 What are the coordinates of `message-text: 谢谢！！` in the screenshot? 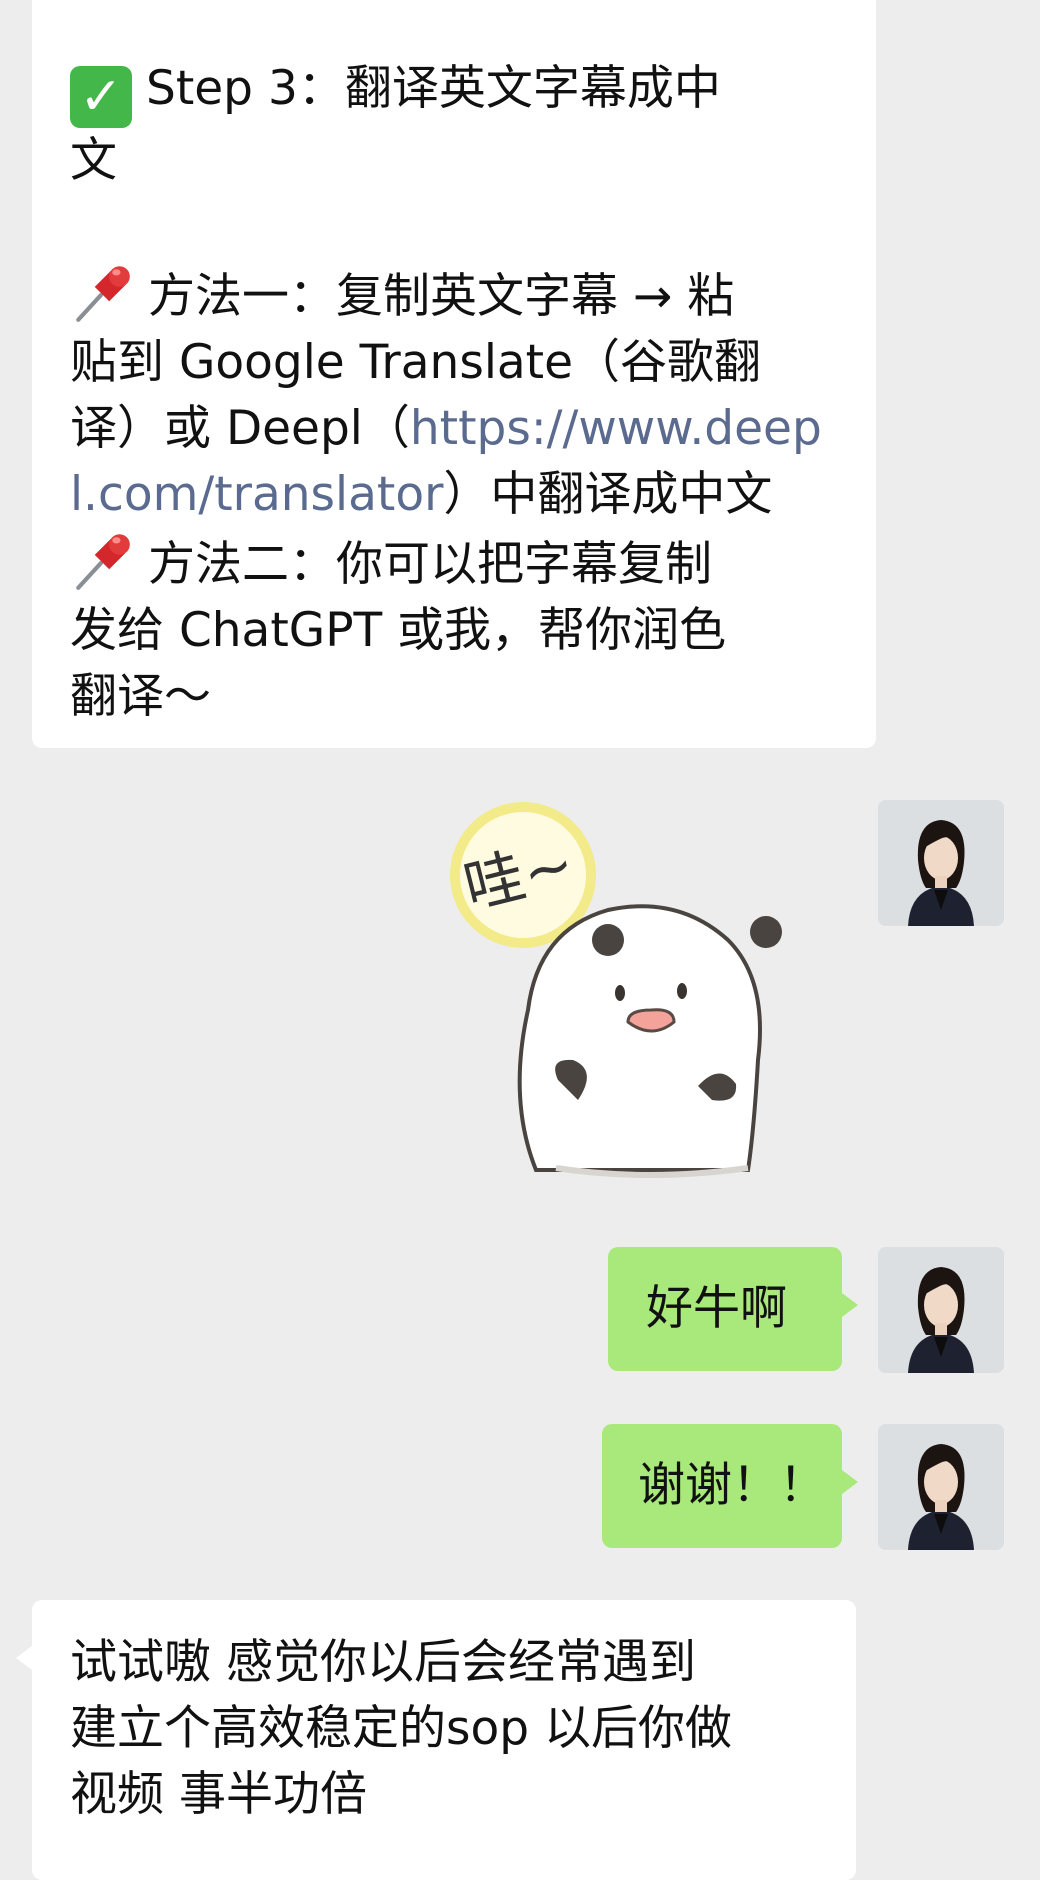 It's located at (732, 1485).